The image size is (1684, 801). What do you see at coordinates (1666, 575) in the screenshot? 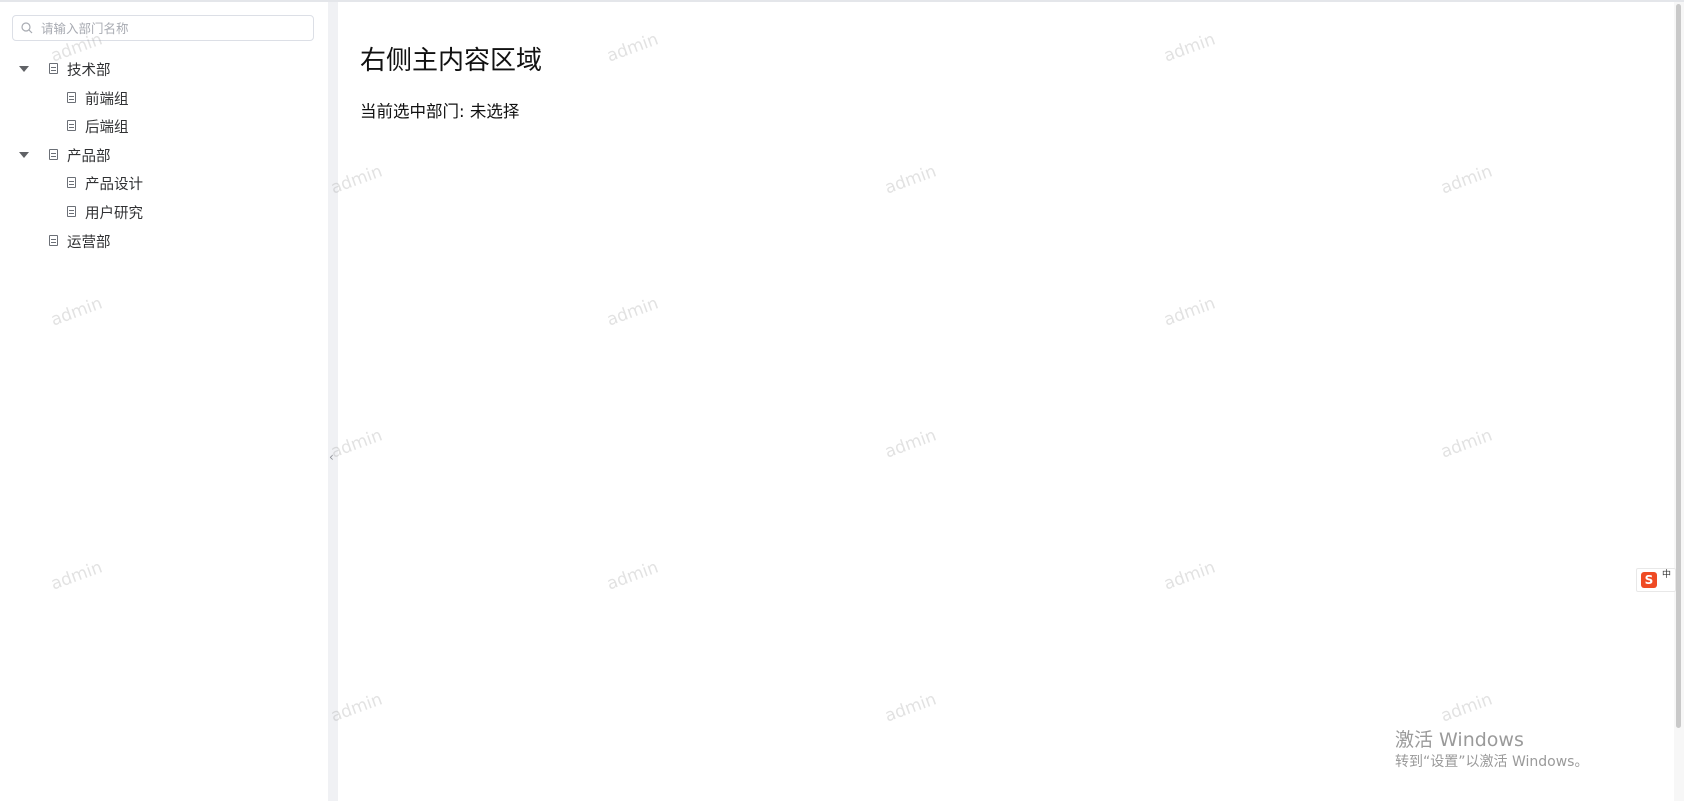
I see `ime-mode-indicator: 中` at bounding box center [1666, 575].